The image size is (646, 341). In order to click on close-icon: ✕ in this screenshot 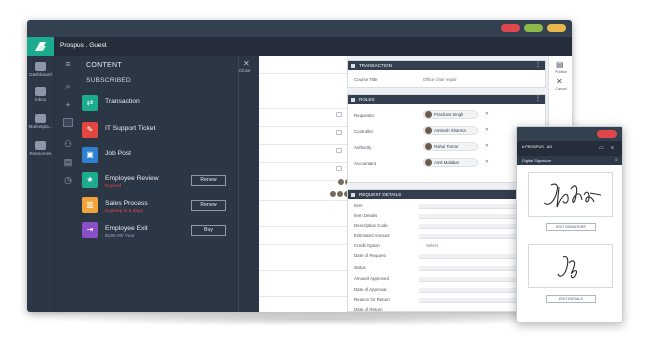, I will do `click(246, 63)`.